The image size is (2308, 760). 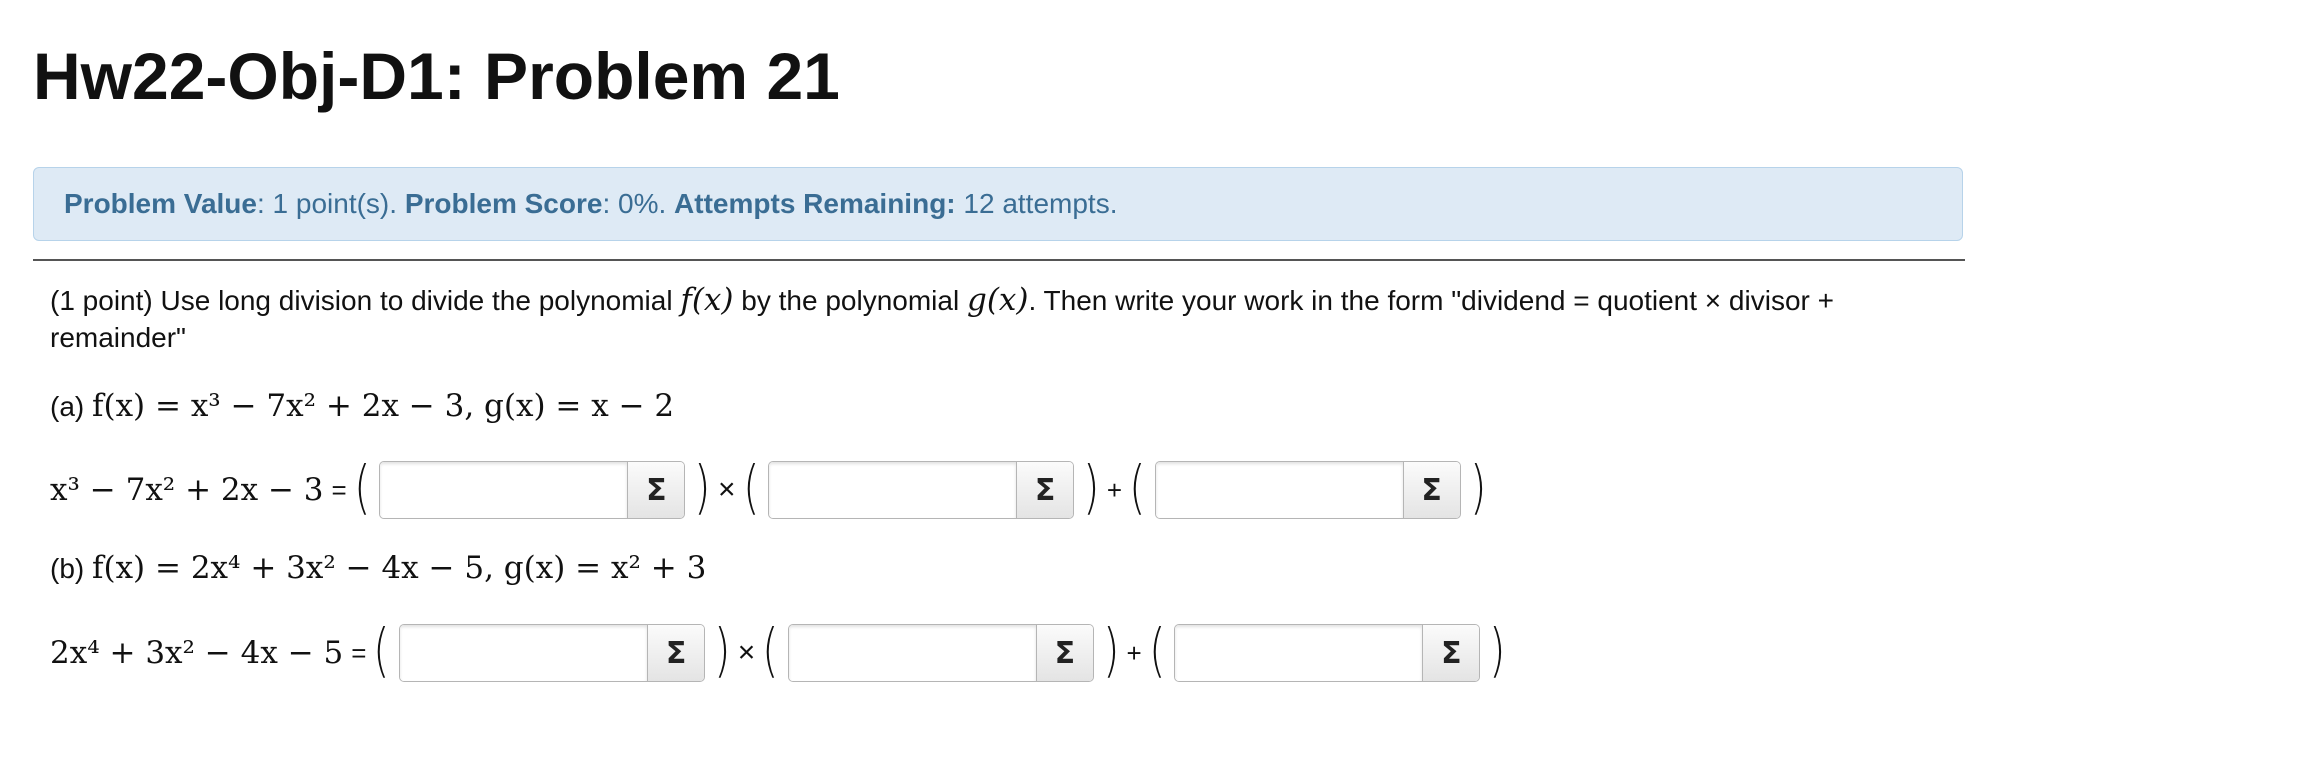 I want to click on part-b-divisor-group: Σ, so click(x=940, y=653).